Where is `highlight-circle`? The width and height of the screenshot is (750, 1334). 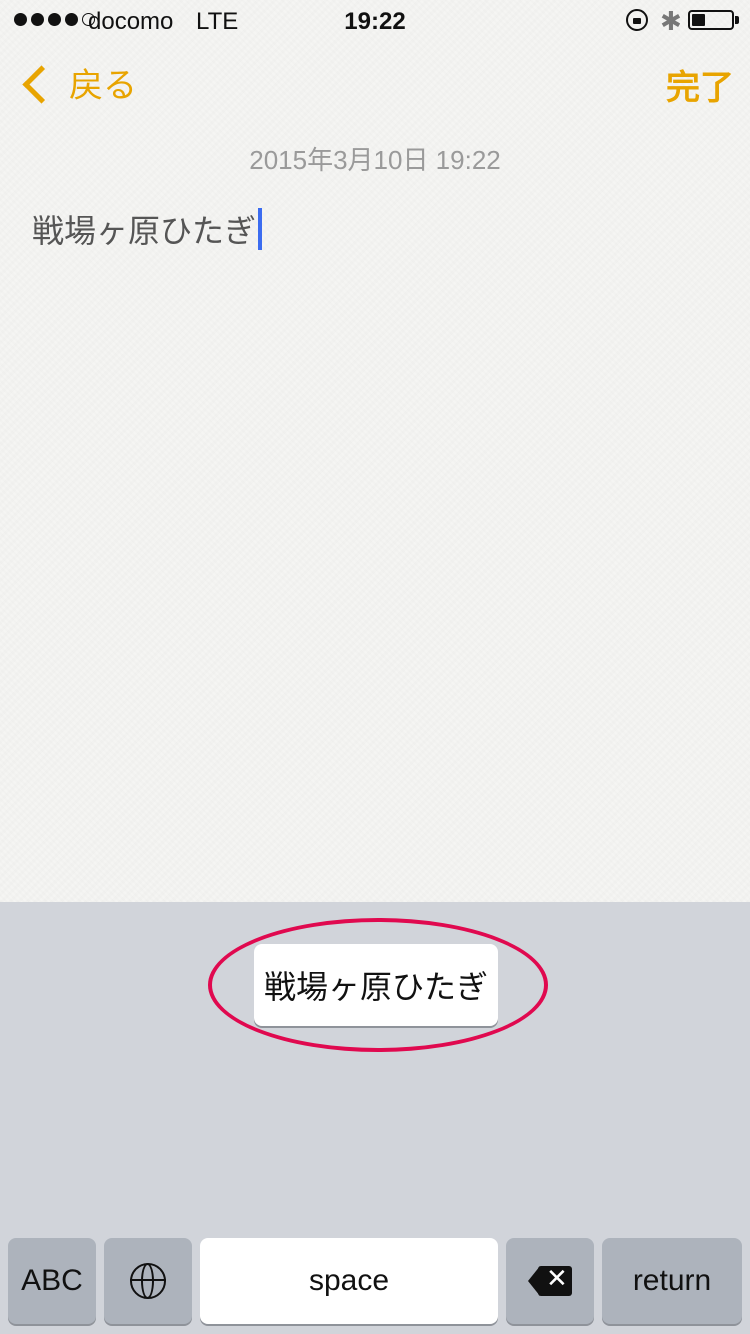 highlight-circle is located at coordinates (378, 985).